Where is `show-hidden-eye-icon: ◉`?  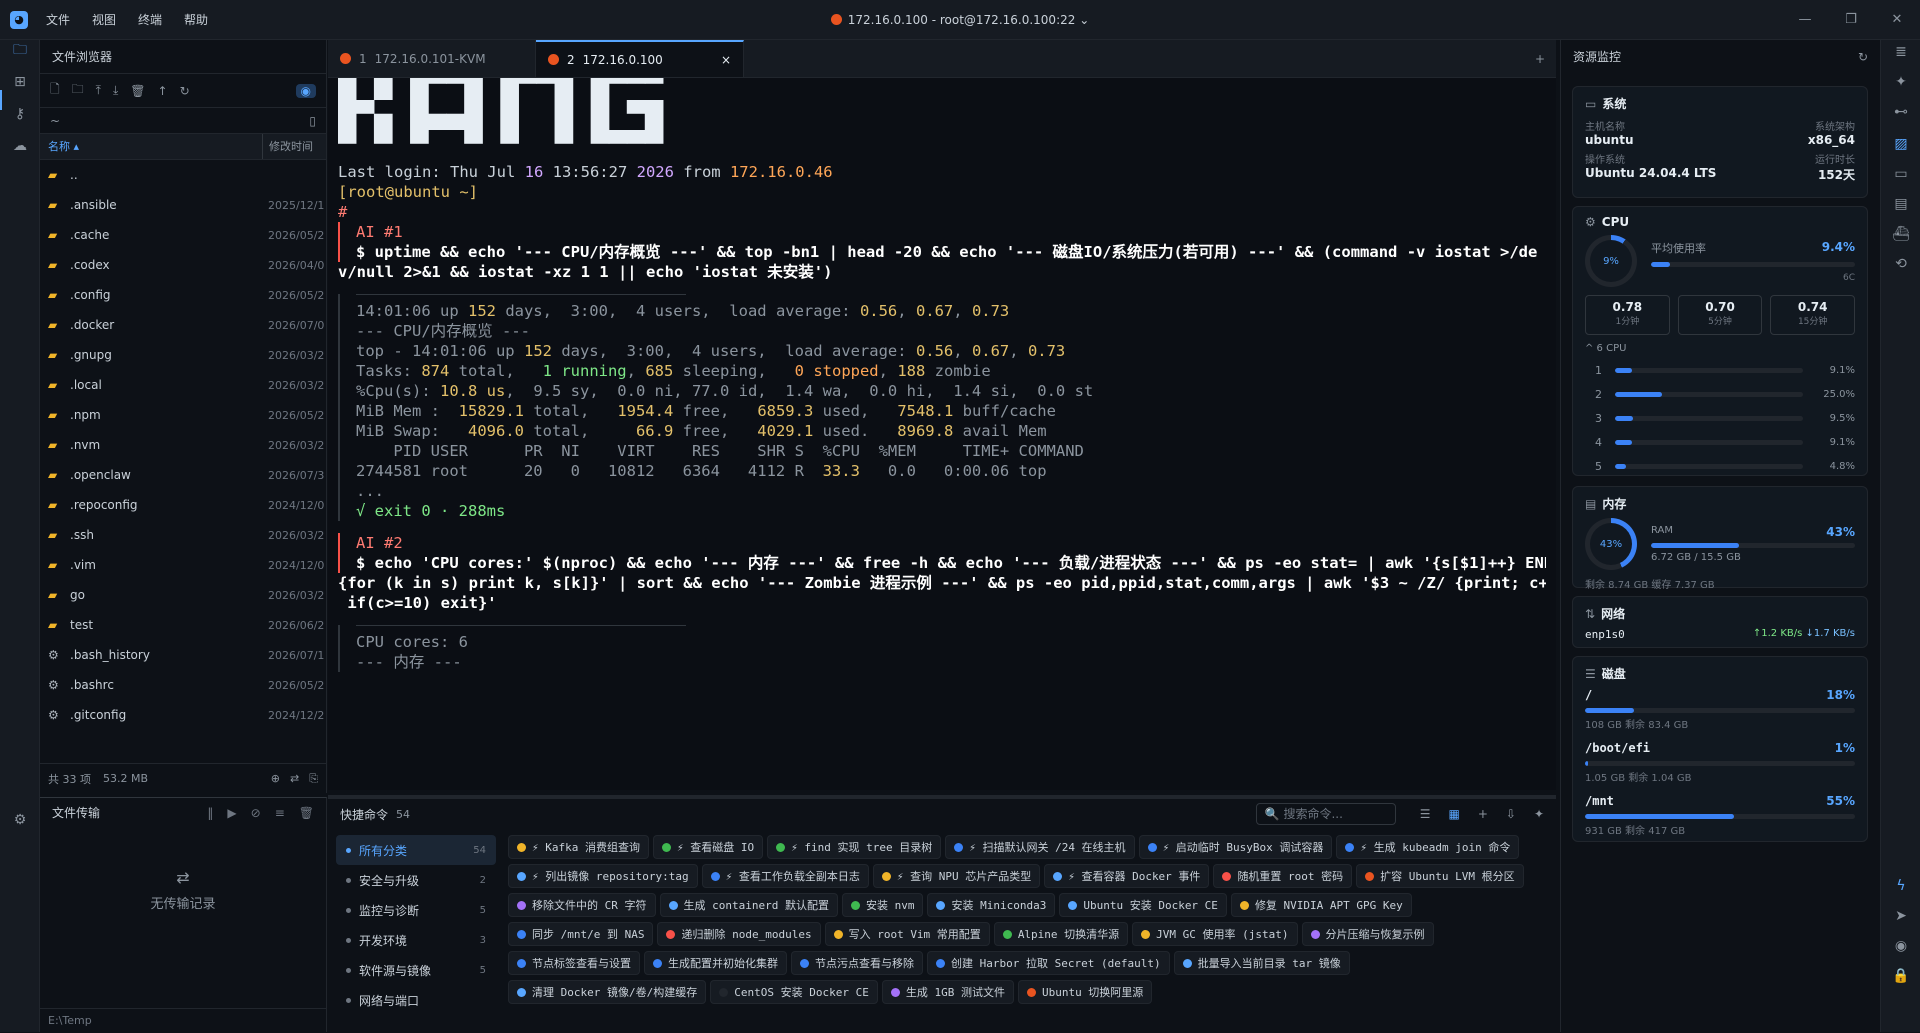 show-hidden-eye-icon: ◉ is located at coordinates (305, 90).